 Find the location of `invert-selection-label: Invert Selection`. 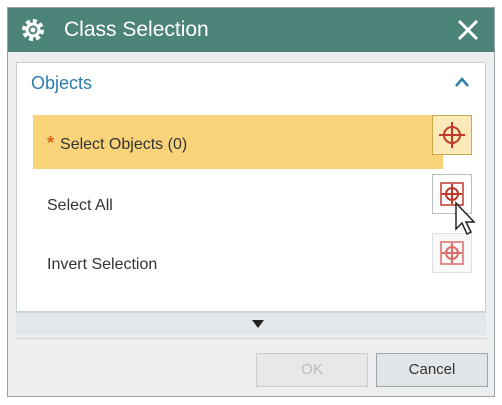

invert-selection-label: Invert Selection is located at coordinates (102, 264).